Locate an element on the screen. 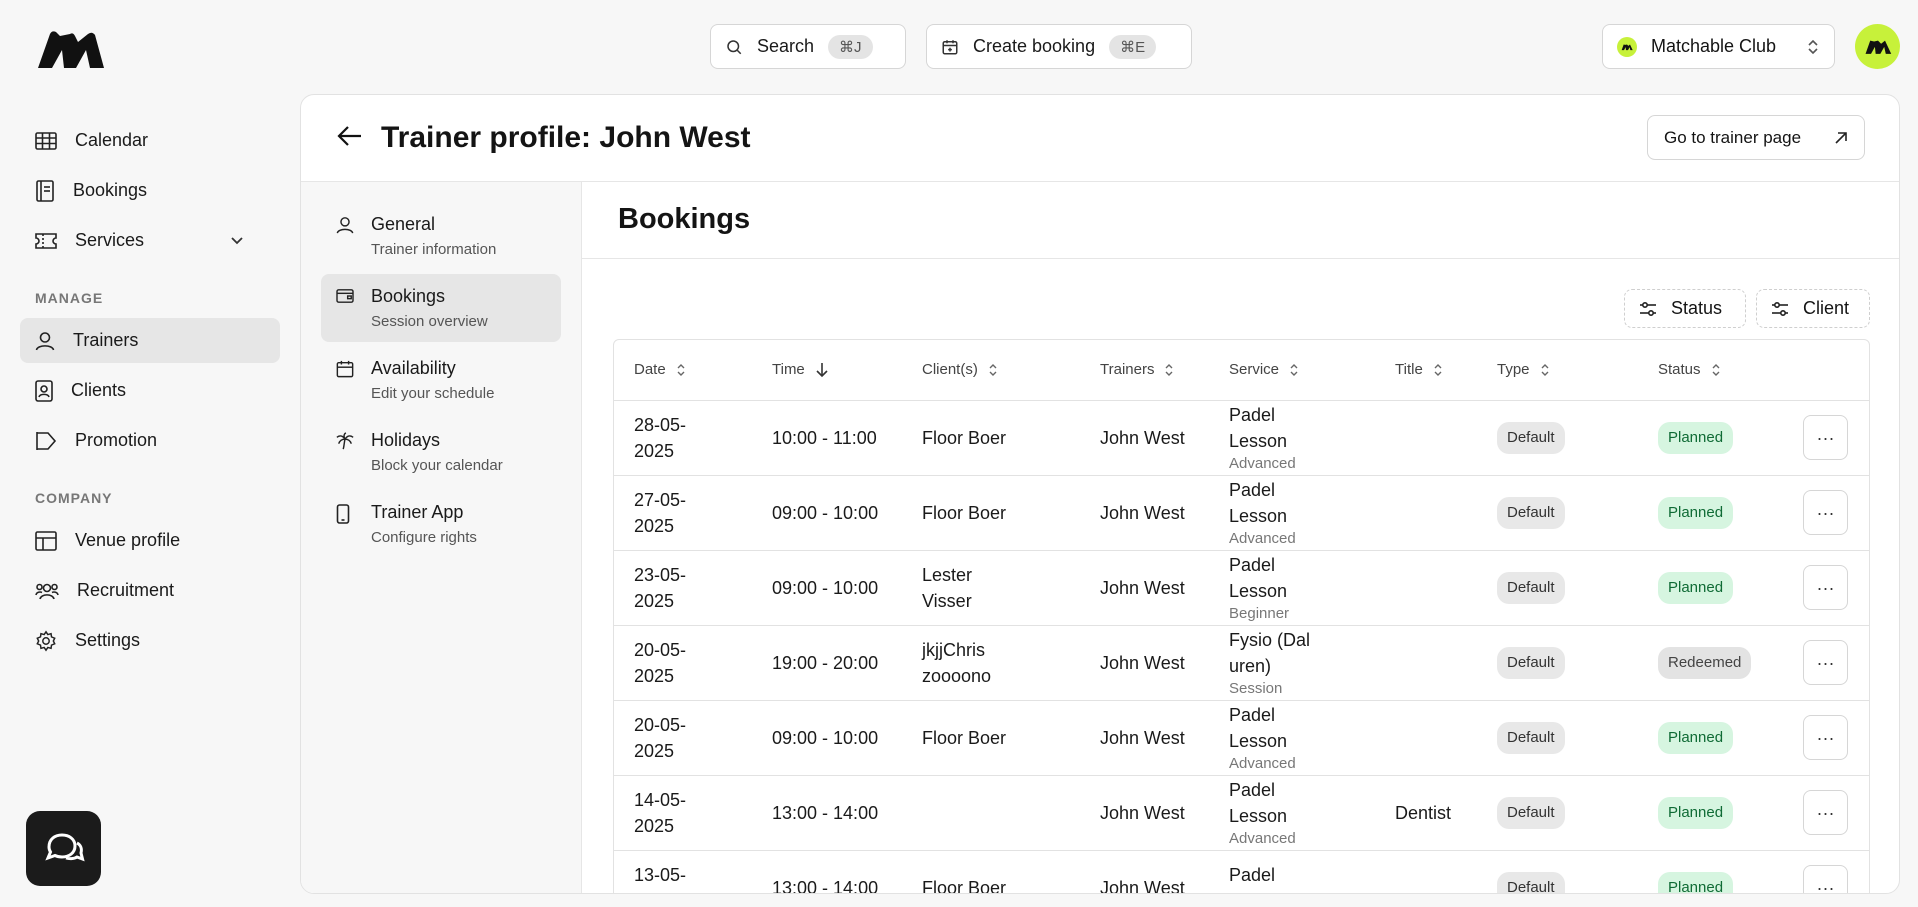 The width and height of the screenshot is (1918, 907). nav-item-recruitment: Recruitment is located at coordinates (150, 590).